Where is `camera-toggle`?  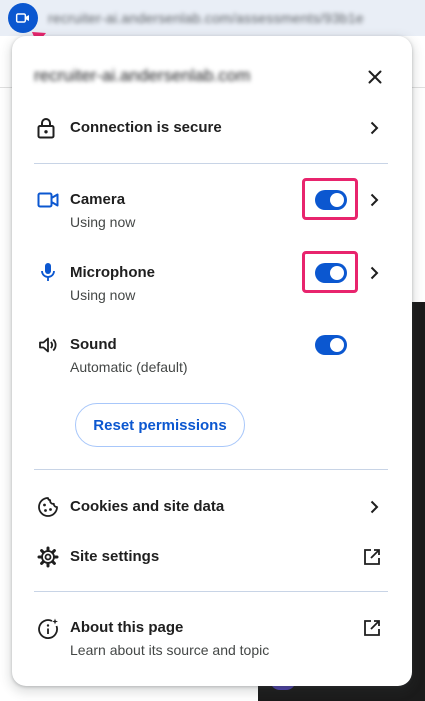 camera-toggle is located at coordinates (331, 200).